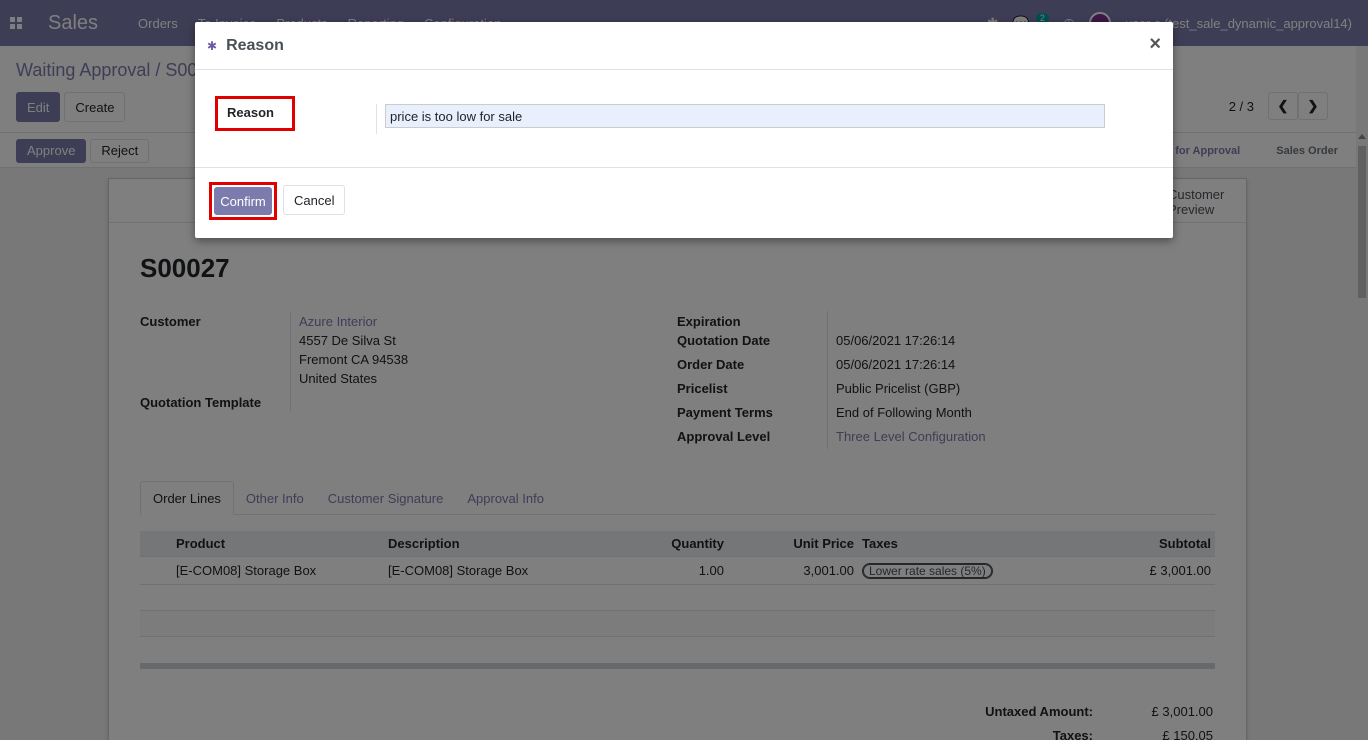 Image resolution: width=1368 pixels, height=740 pixels. Describe the element at coordinates (255, 113) in the screenshot. I see `reason-label: Reason` at that location.